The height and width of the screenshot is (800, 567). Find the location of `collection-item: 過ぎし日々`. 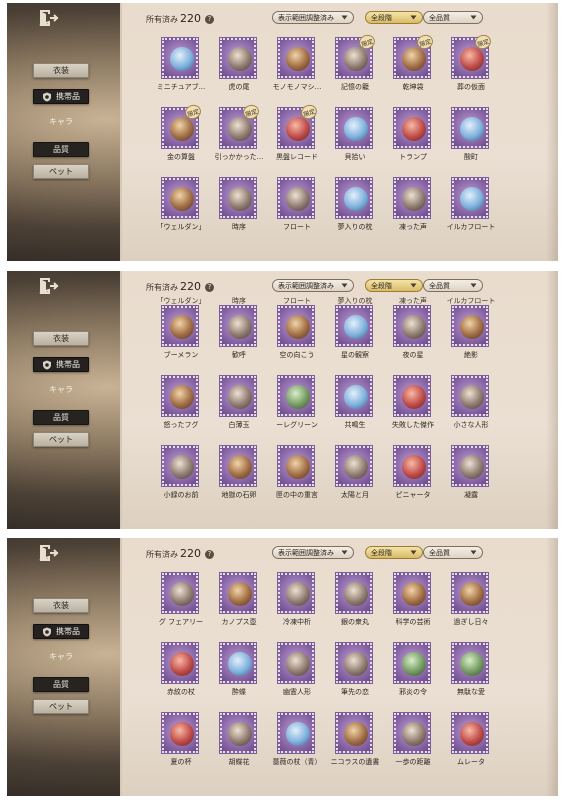

collection-item: 過ぎし日々 is located at coordinates (471, 605).